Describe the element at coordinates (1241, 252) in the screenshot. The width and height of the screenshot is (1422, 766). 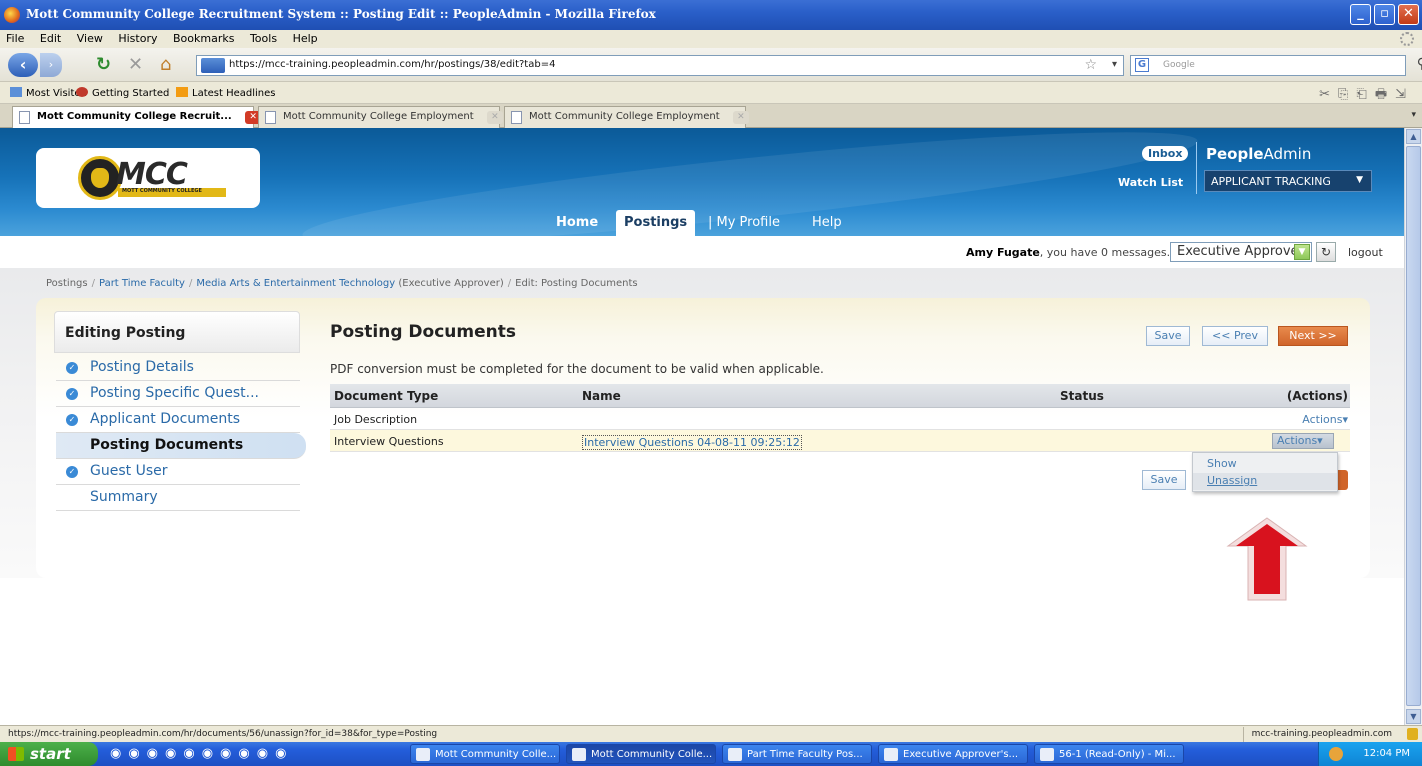
I see `role-select: Executive Approver ▼` at that location.